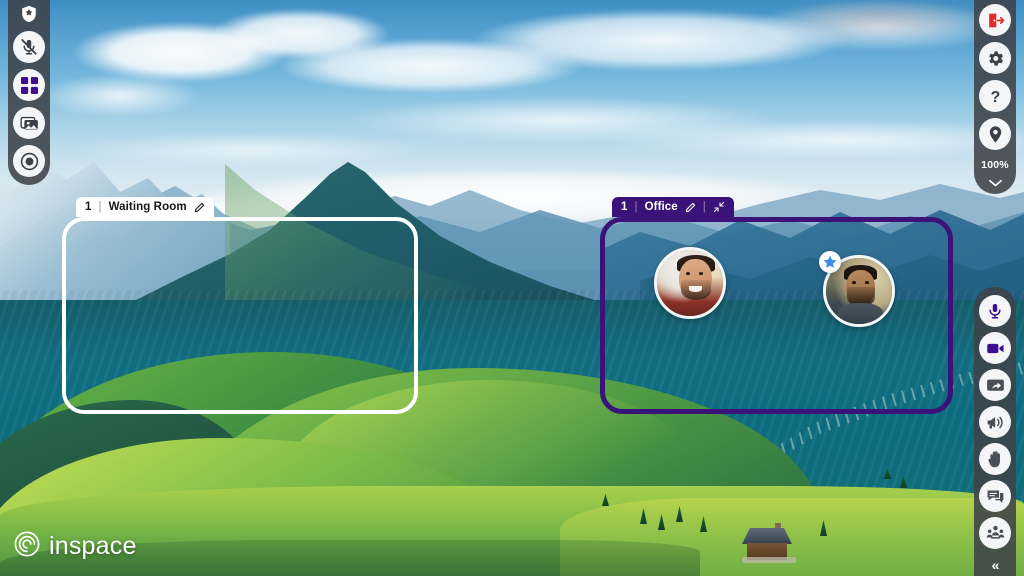 The width and height of the screenshot is (1024, 576). I want to click on room-waiting-room: 1 | Waiting Room, so click(240, 305).